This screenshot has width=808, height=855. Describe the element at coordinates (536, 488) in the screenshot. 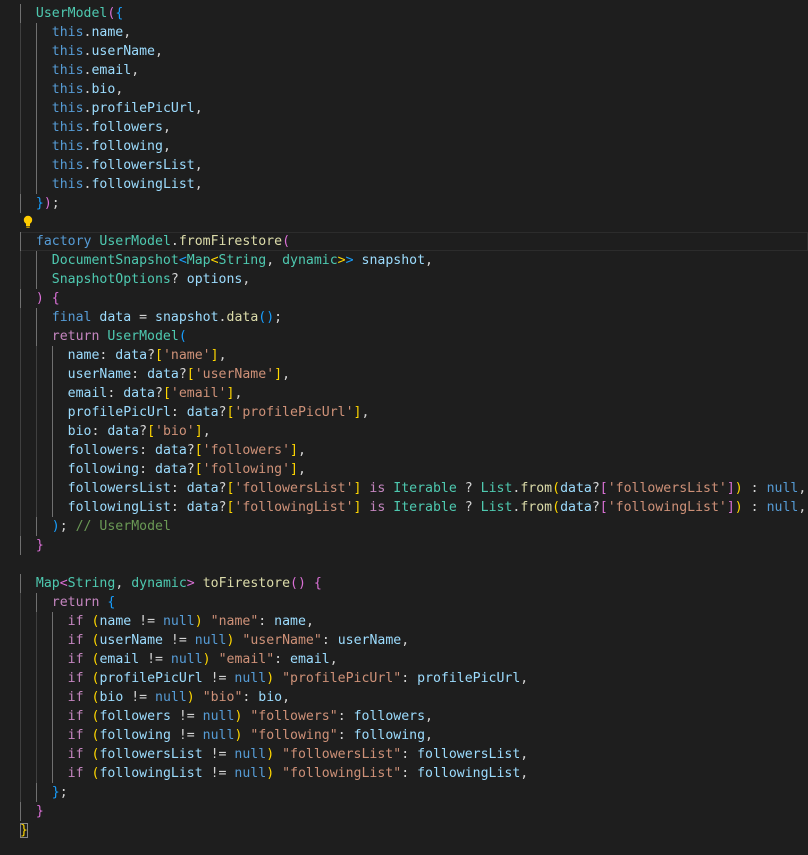

I see `code-token: from` at that location.